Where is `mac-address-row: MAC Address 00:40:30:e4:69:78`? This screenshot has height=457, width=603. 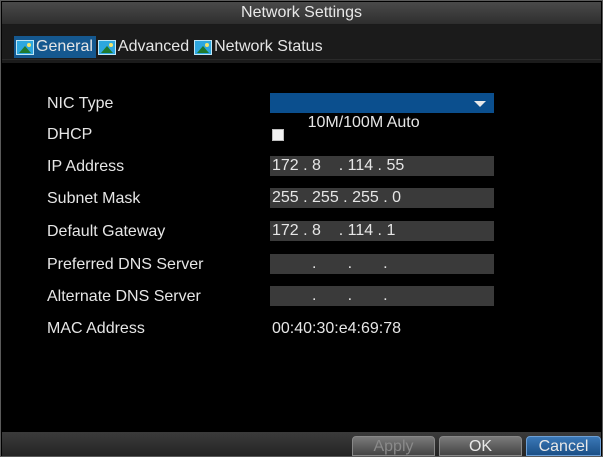
mac-address-row: MAC Address 00:40:30:e4:69:78 is located at coordinates (301, 329).